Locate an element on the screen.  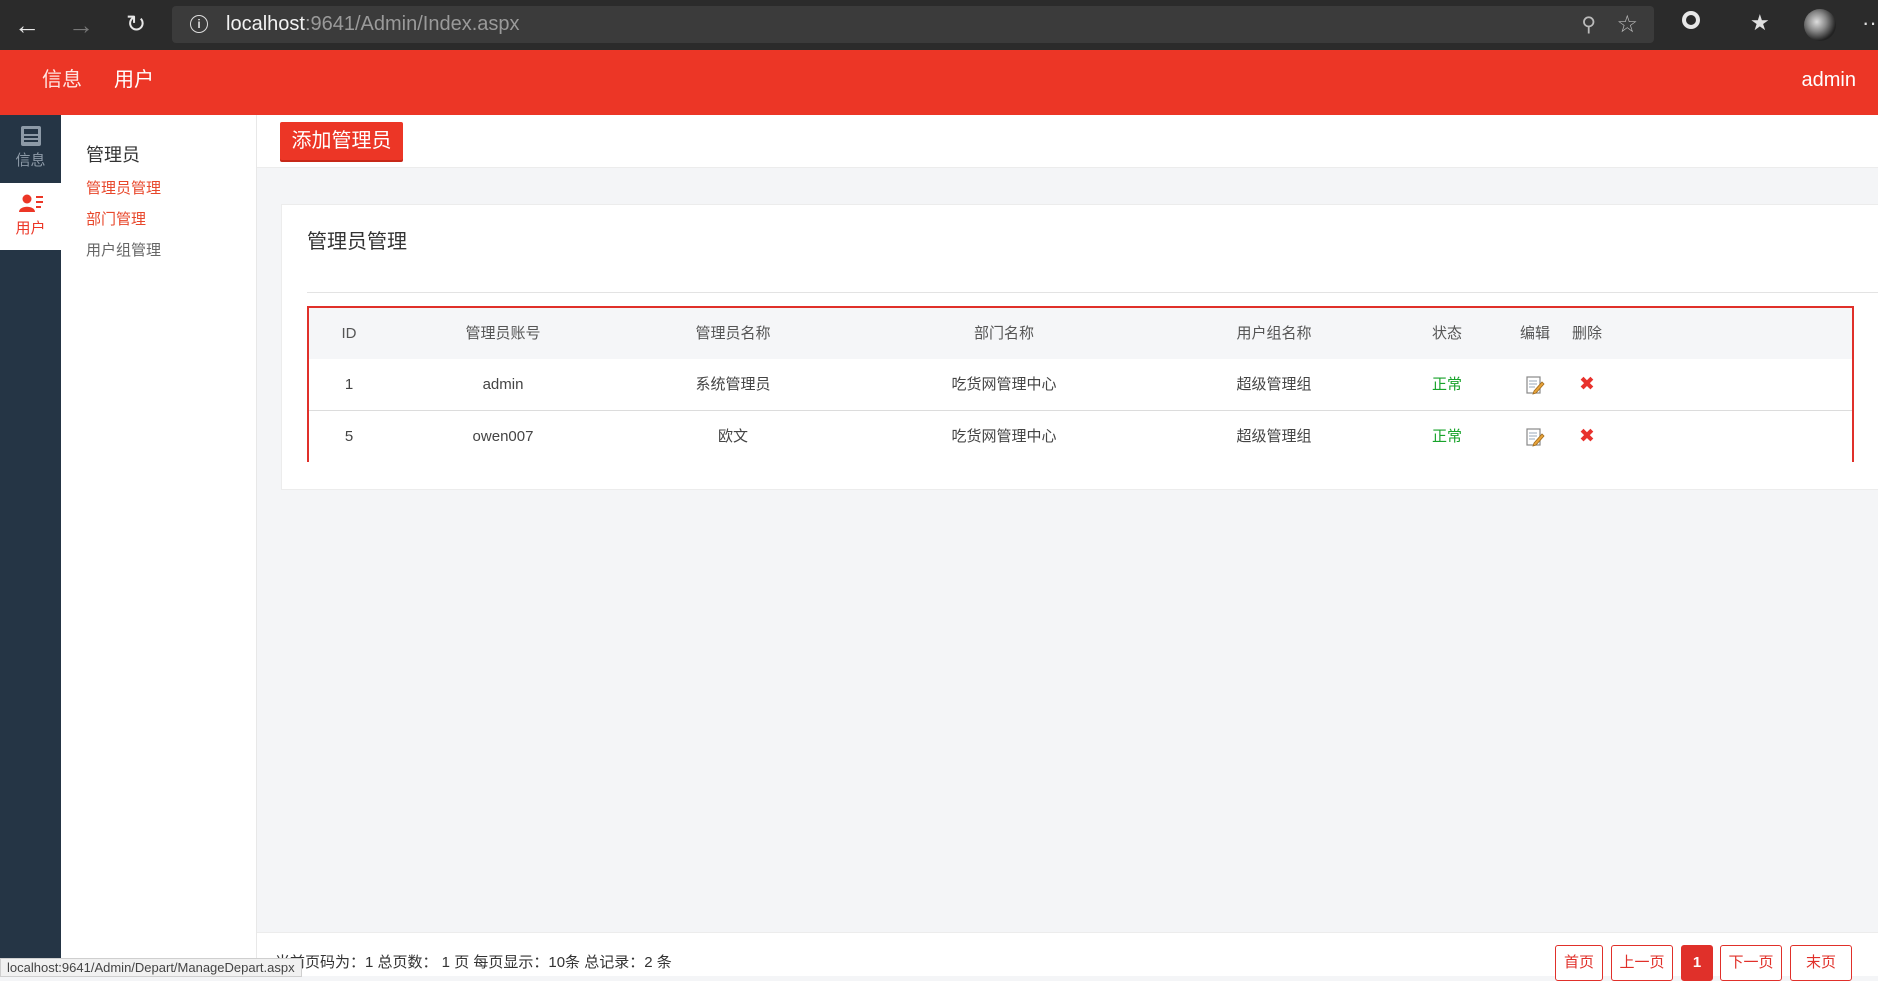
back-arrow-icon: ← is located at coordinates (27, 25).